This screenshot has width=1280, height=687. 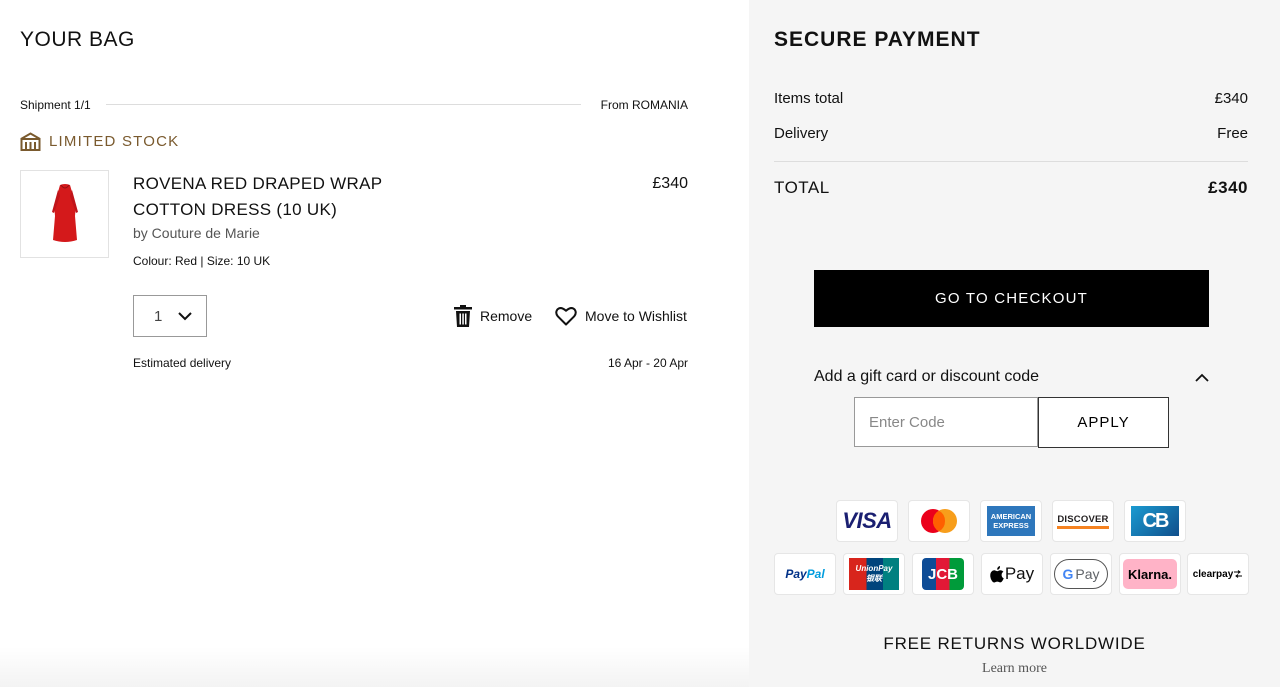 I want to click on items-total-label: Items total, so click(x=809, y=98).